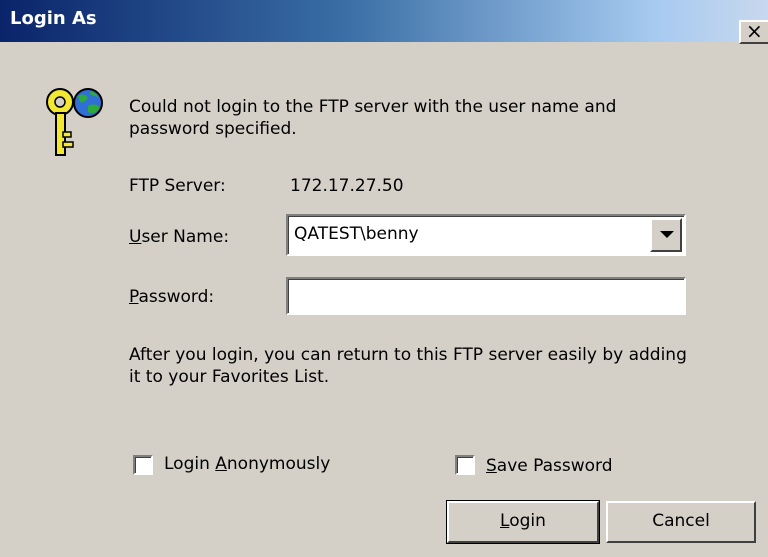  Describe the element at coordinates (384, 21) in the screenshot. I see `title-bar: Login As` at that location.